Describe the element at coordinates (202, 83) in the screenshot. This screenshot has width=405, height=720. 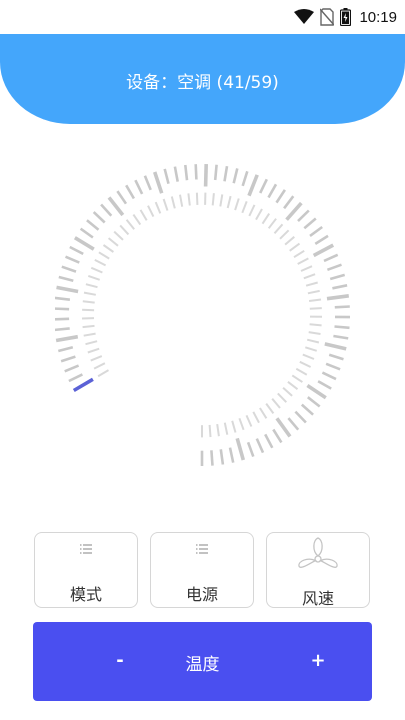
I see `page-title: 设备：空调 (41/59)` at that location.